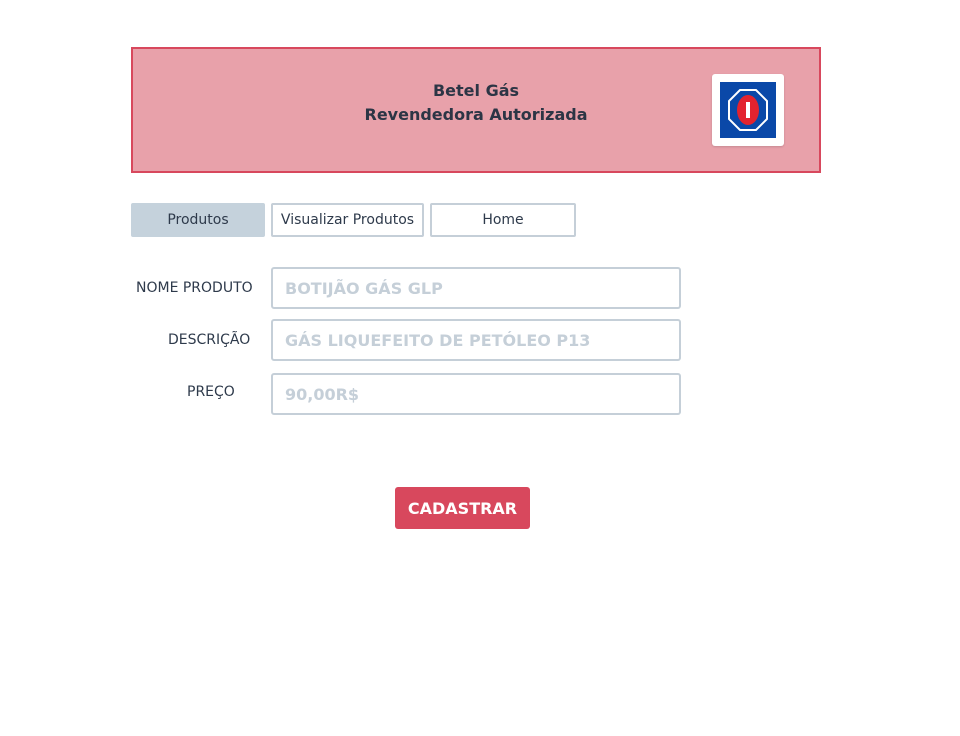 This screenshot has width=960, height=736. I want to click on gas-brand-logo-icon, so click(748, 110).